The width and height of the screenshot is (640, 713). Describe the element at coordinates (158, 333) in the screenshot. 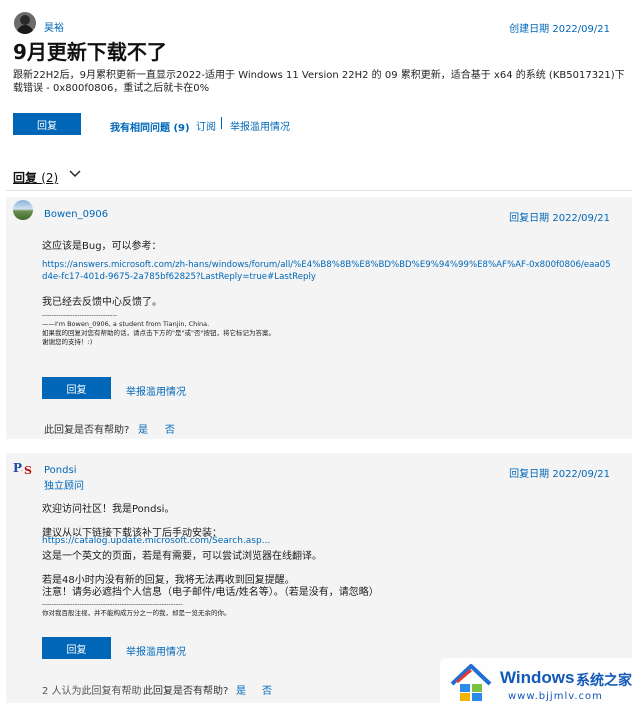

I see `signature-line: 如果我的回复对您有帮助的话，请点击下方的"是"或"否"按钮，将它标记为答案。` at that location.